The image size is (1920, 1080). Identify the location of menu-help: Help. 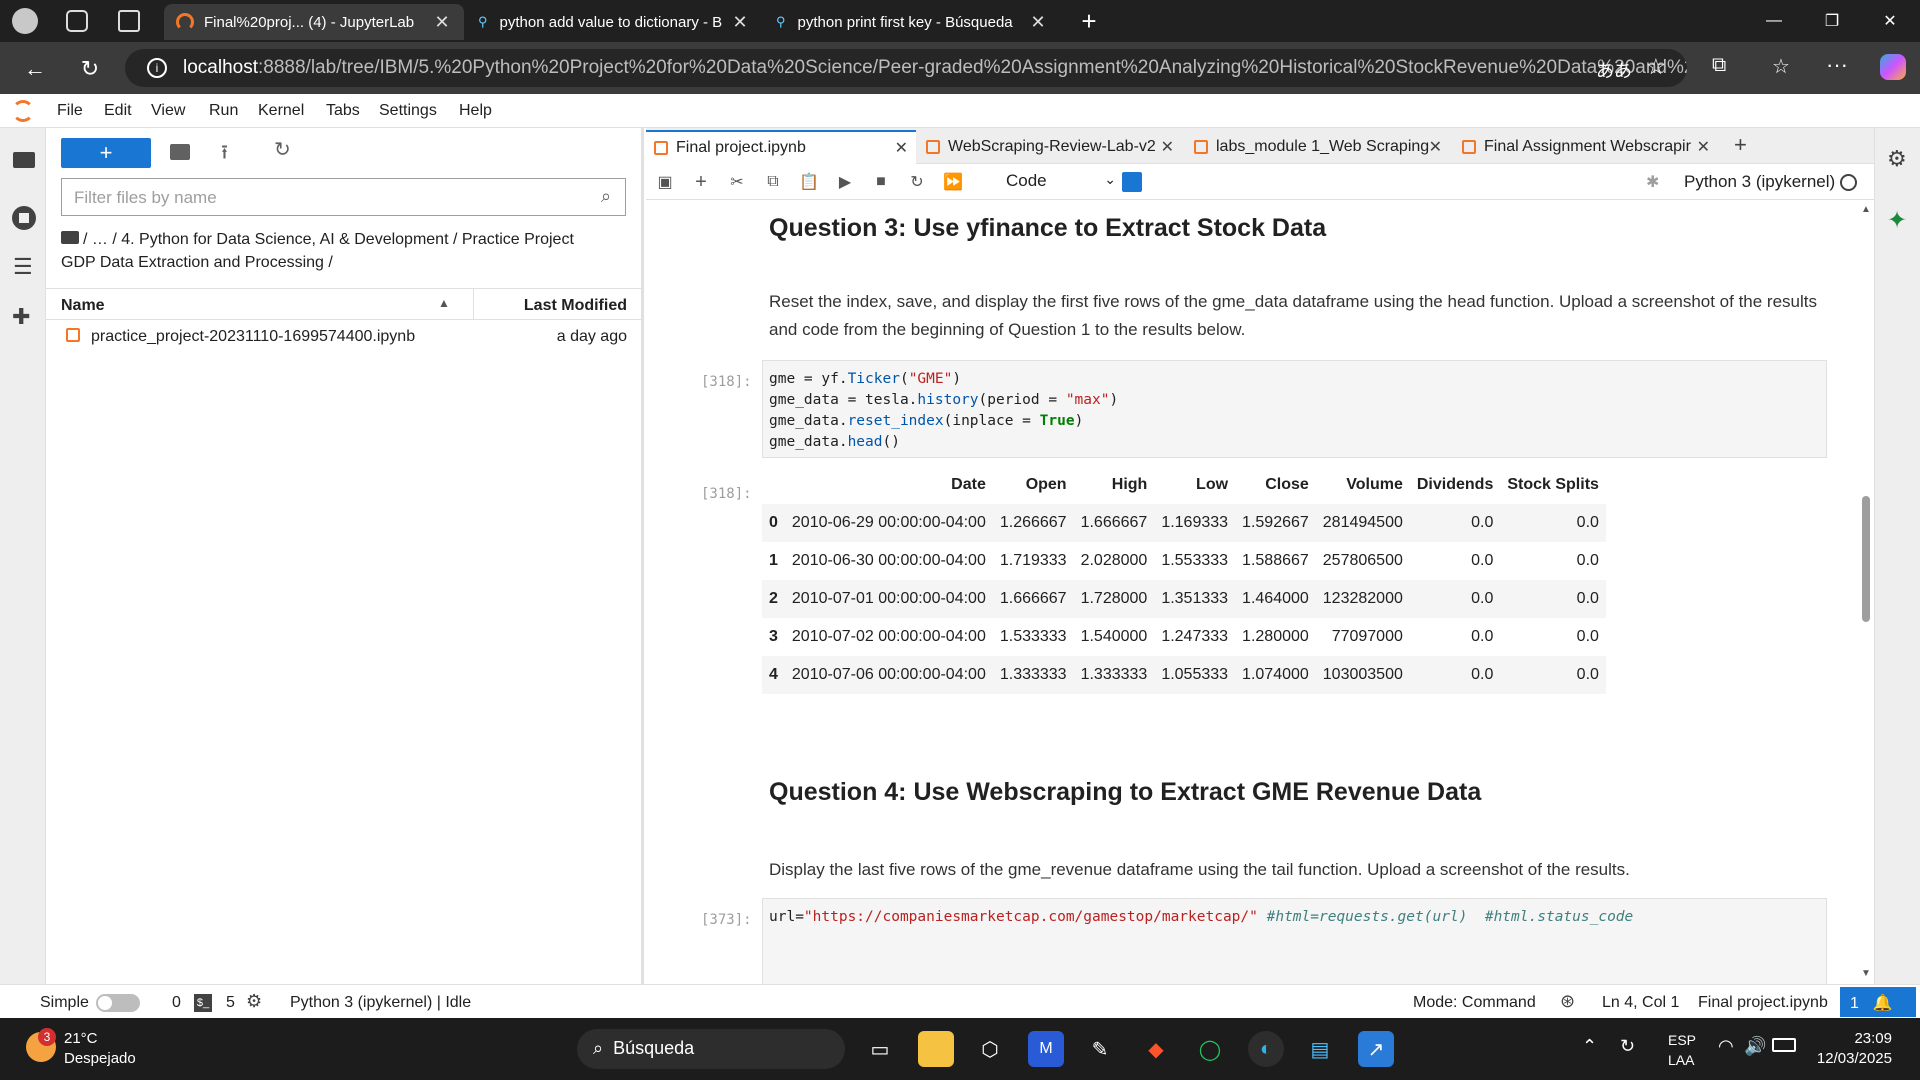
(475, 111).